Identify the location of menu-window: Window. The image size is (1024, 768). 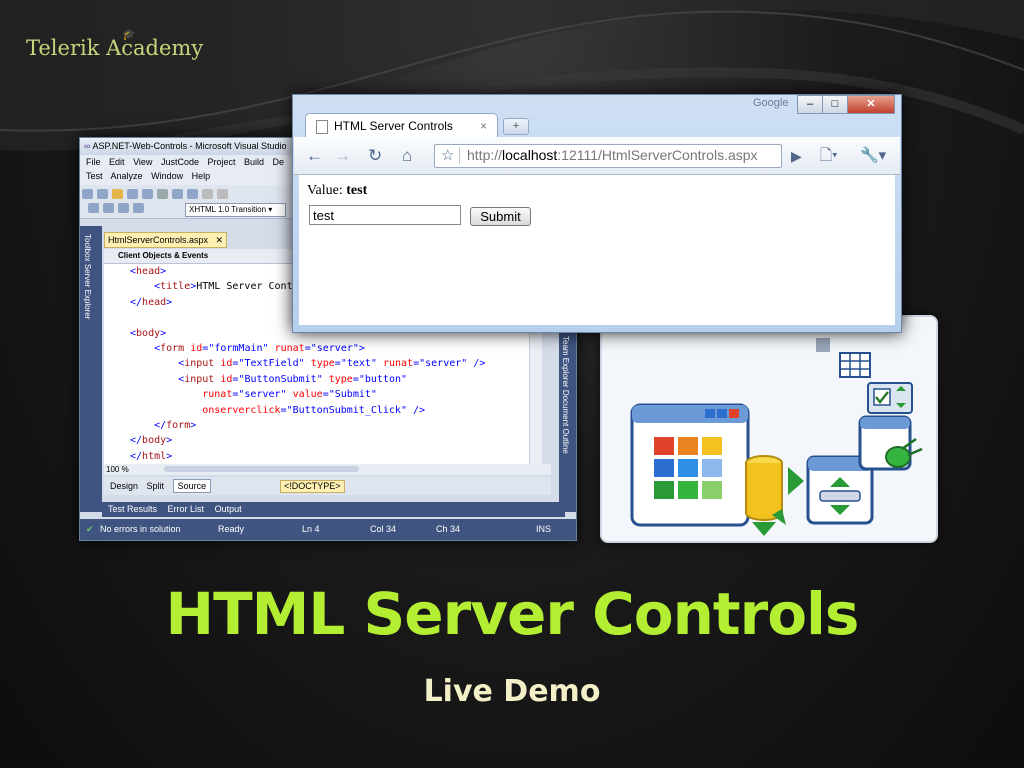
(167, 176).